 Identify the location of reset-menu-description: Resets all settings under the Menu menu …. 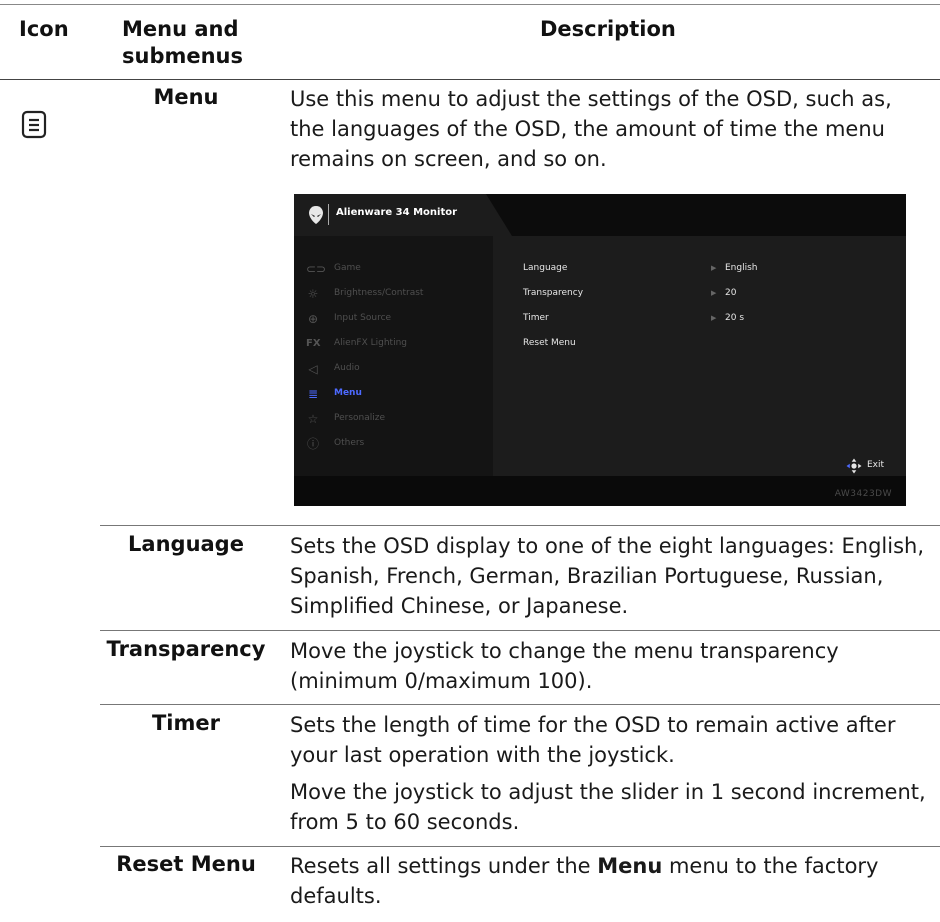
(584, 881).